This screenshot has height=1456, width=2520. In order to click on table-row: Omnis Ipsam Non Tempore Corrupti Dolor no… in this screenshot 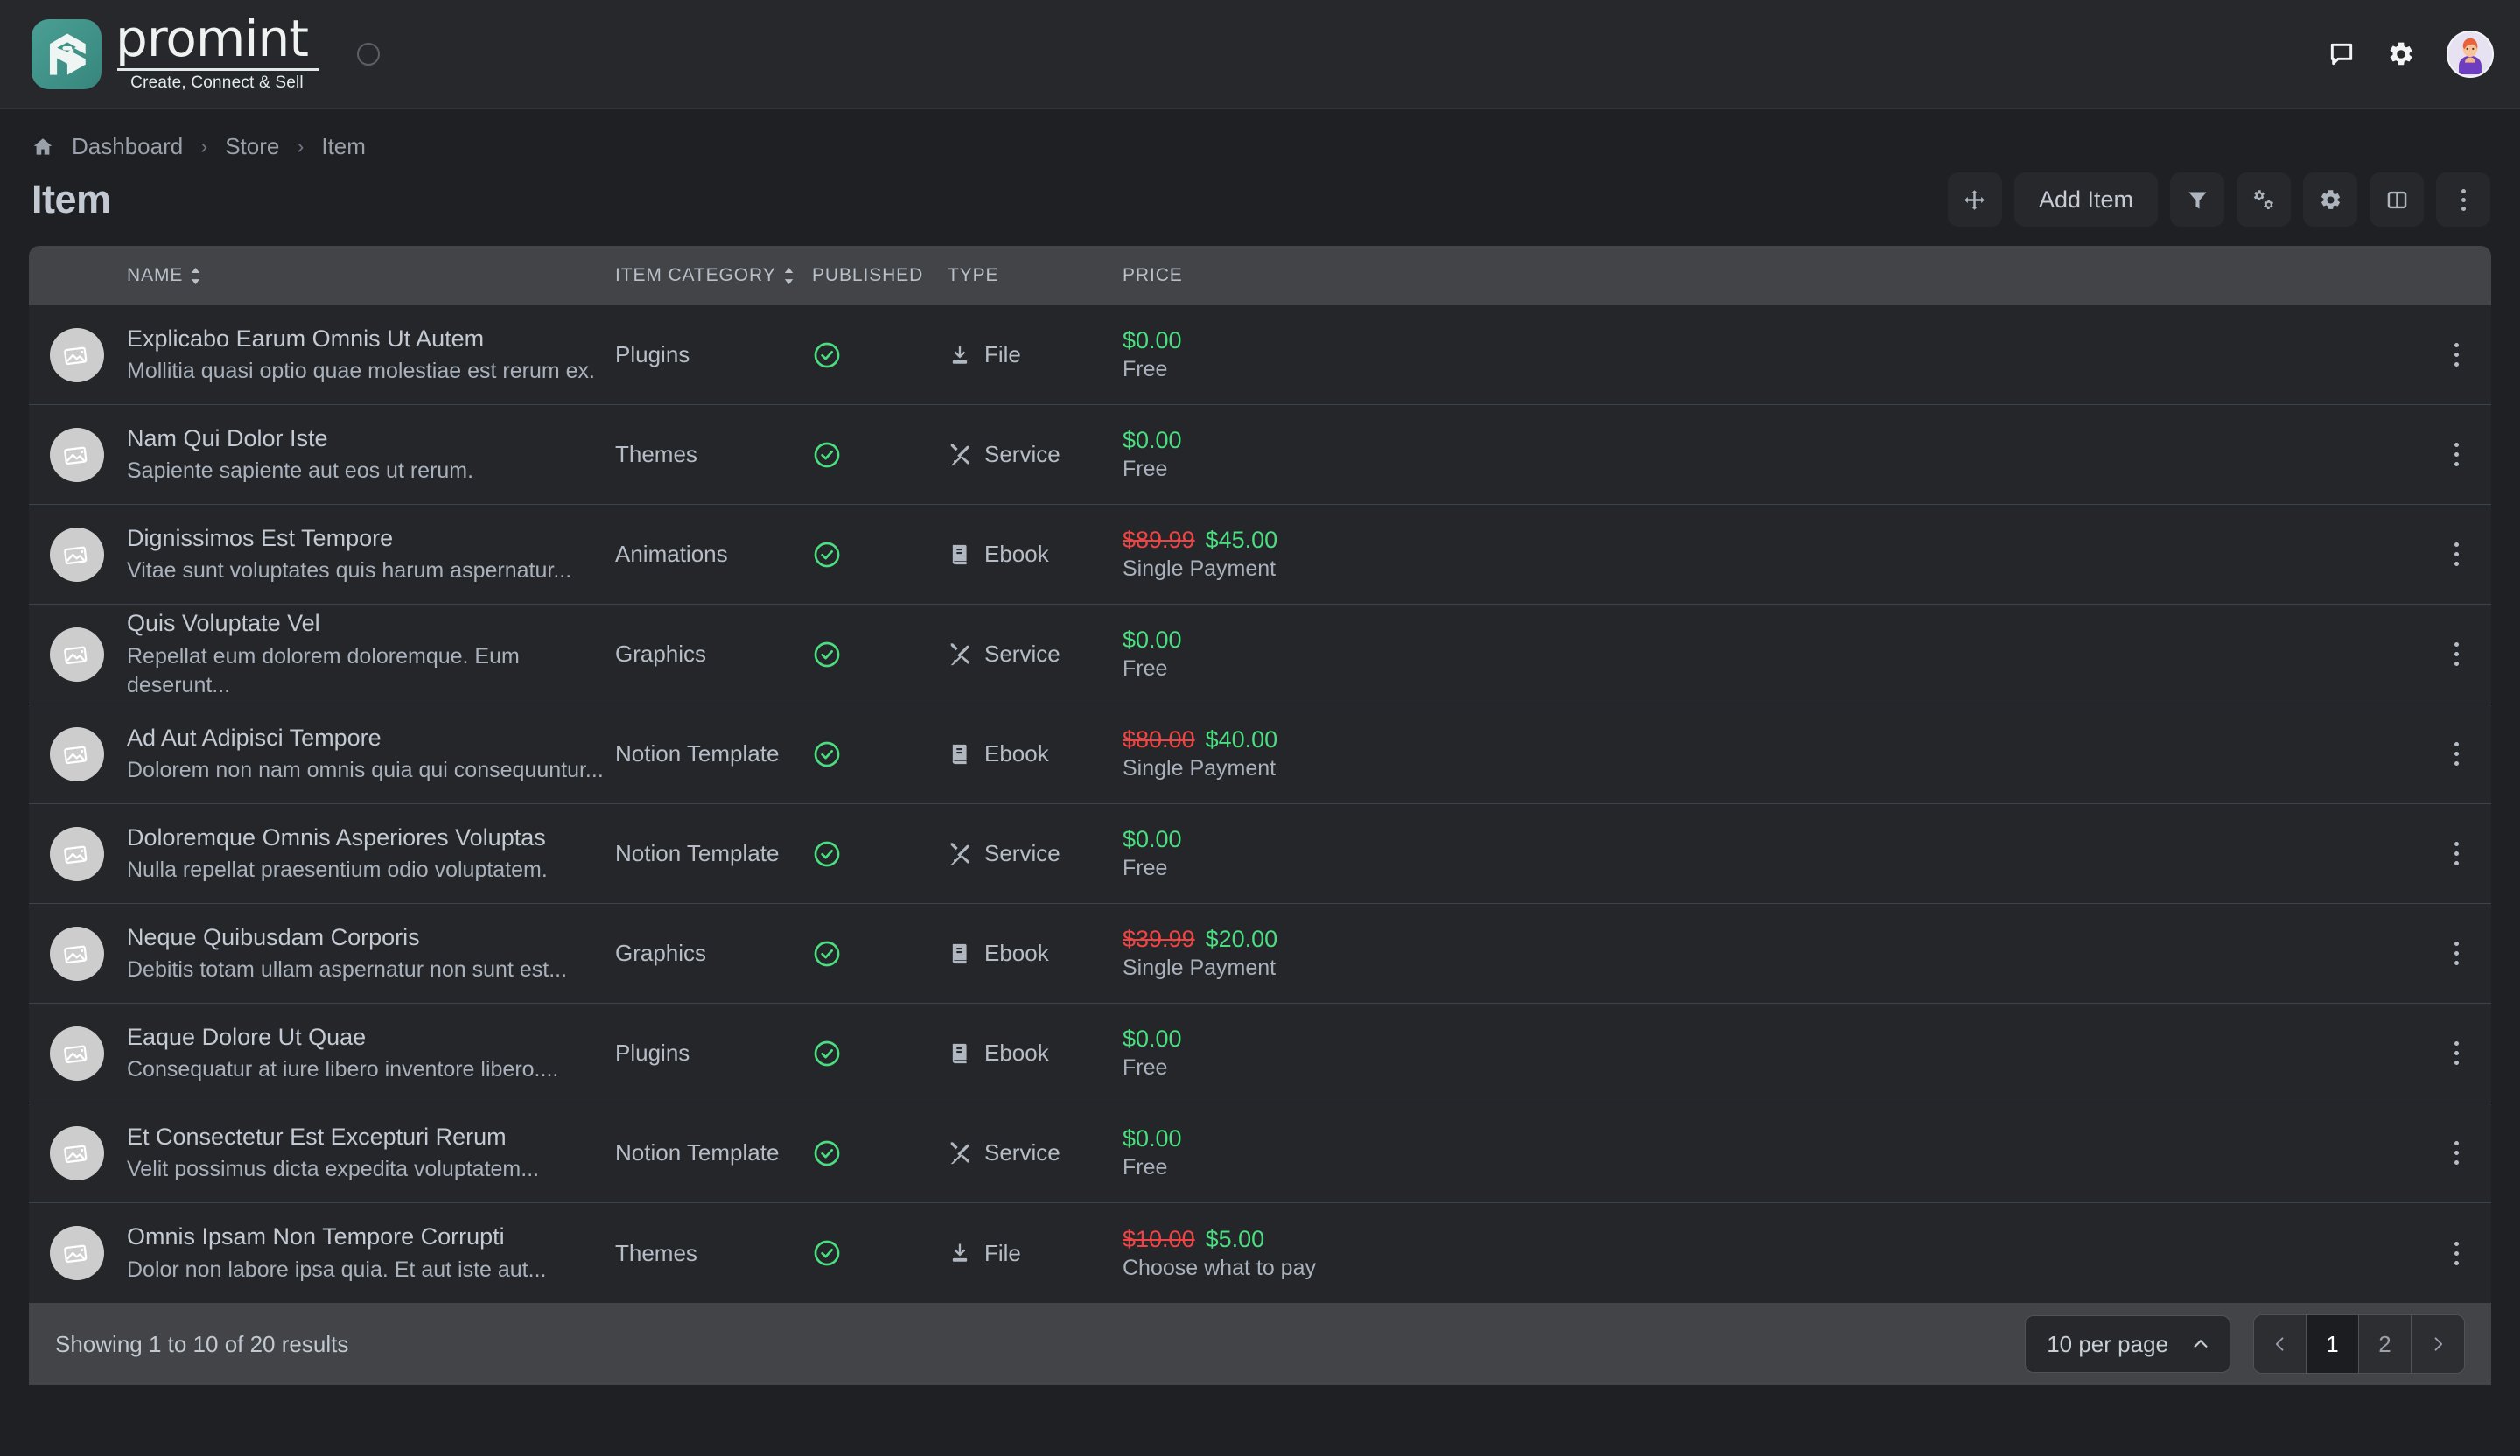, I will do `click(1260, 1253)`.